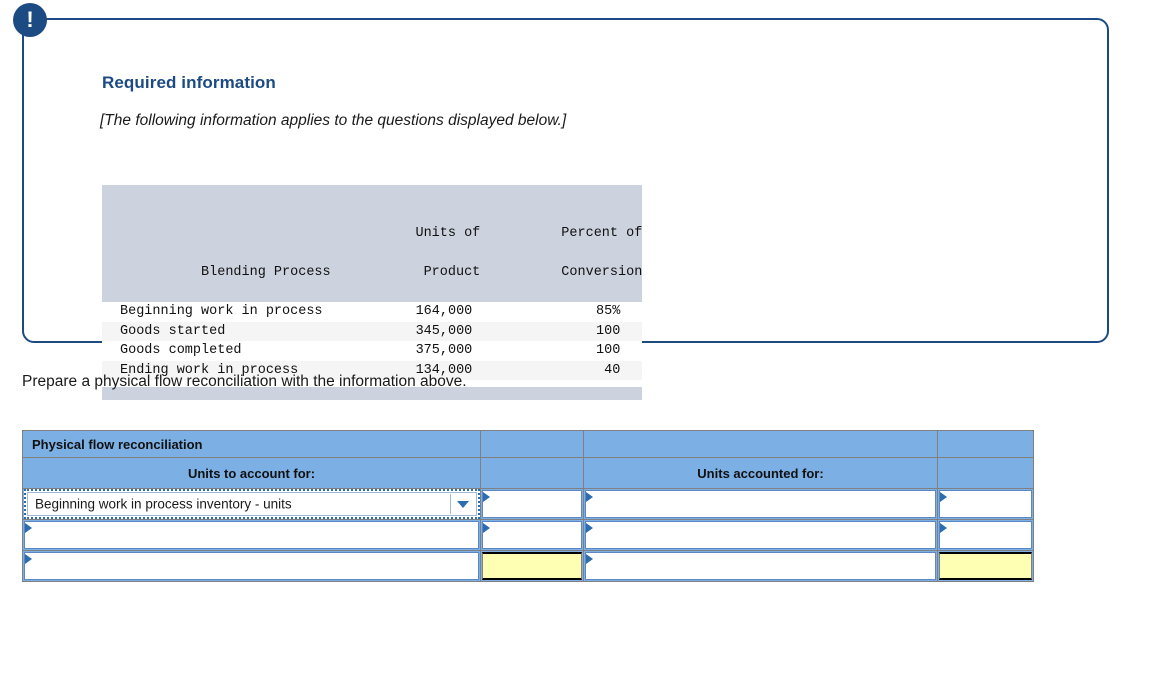 This screenshot has height=684, width=1170. I want to click on worksheet-title-row: Physical flow reconciliation, so click(528, 444).